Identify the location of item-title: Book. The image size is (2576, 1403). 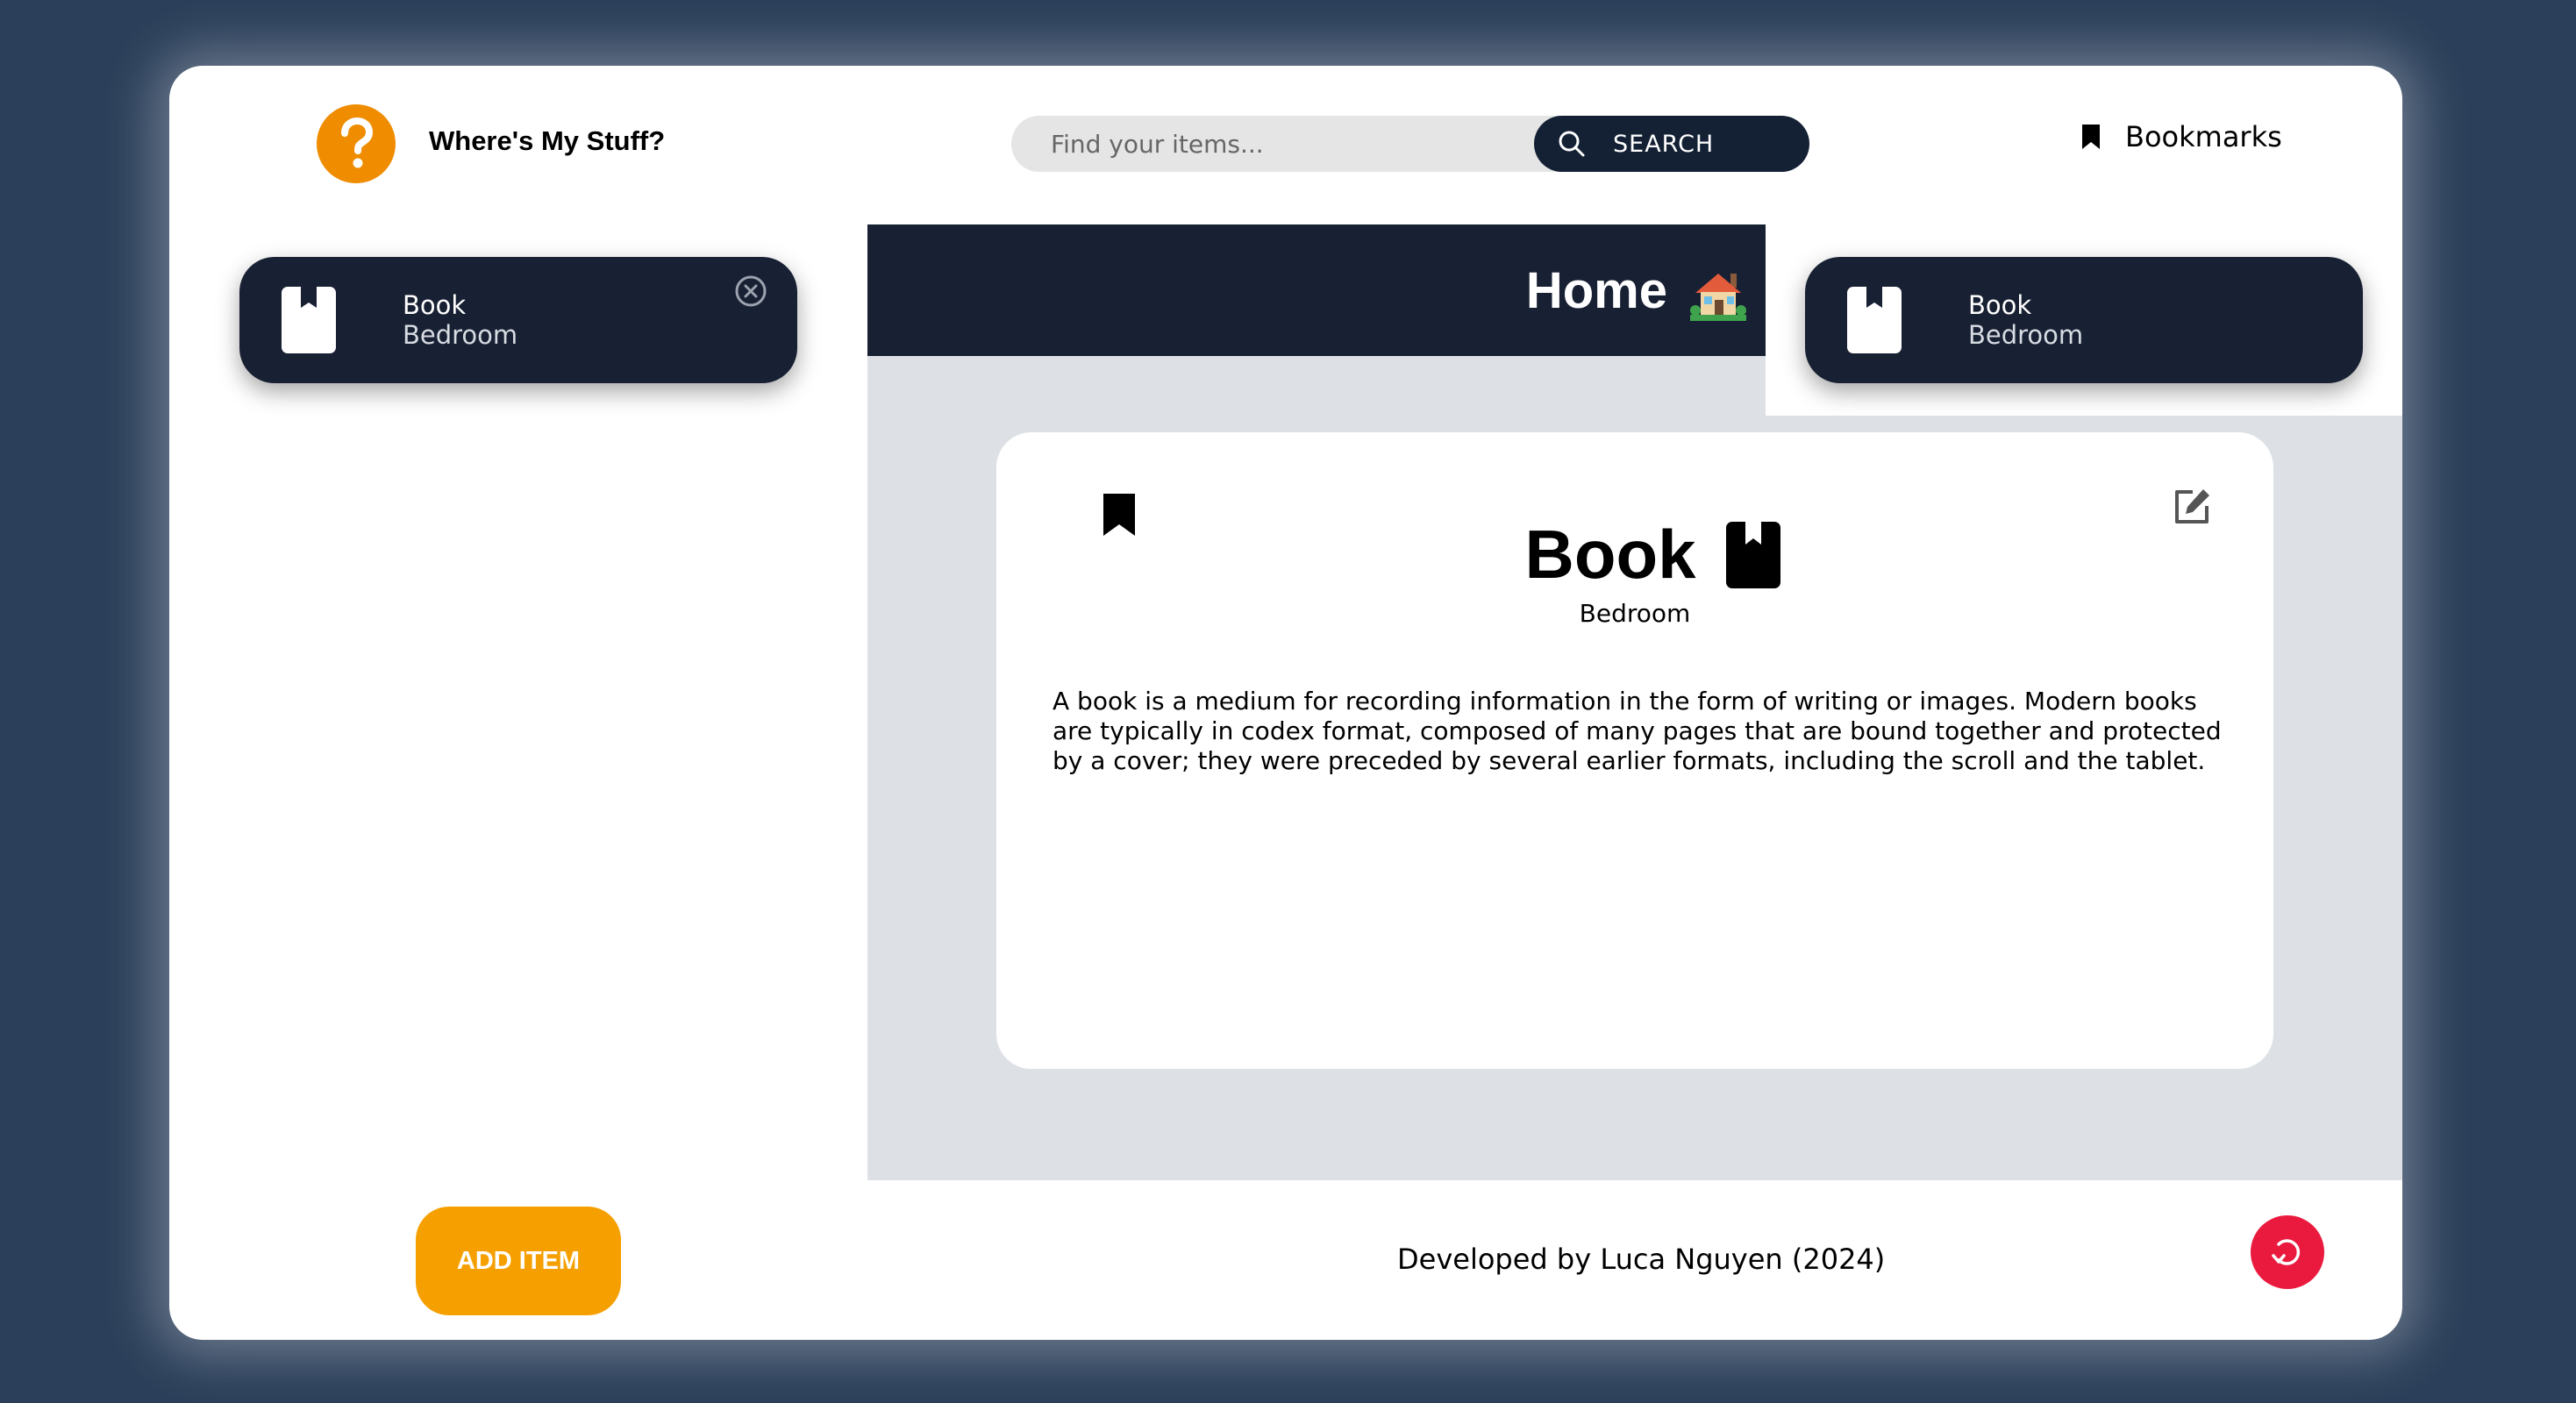
(1610, 554).